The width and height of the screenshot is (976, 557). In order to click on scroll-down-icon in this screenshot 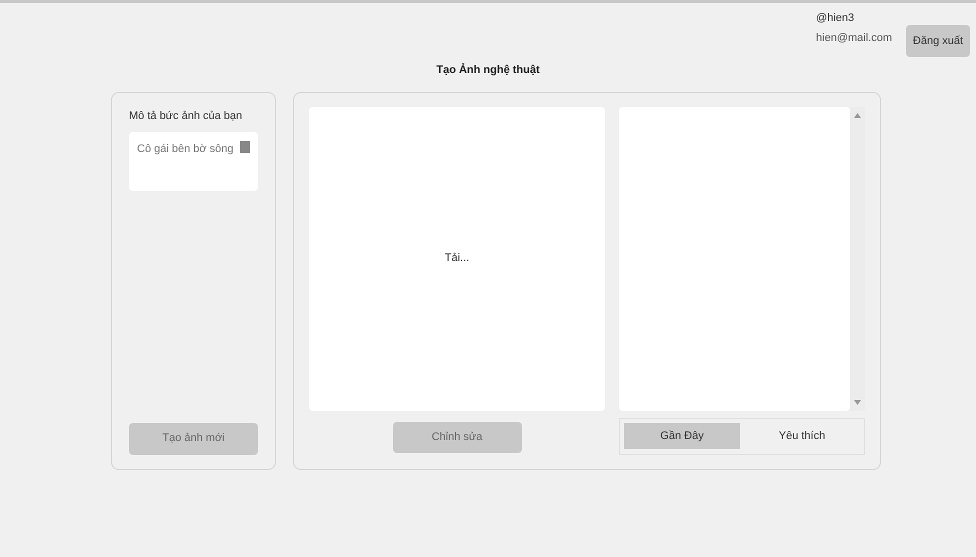, I will do `click(857, 402)`.